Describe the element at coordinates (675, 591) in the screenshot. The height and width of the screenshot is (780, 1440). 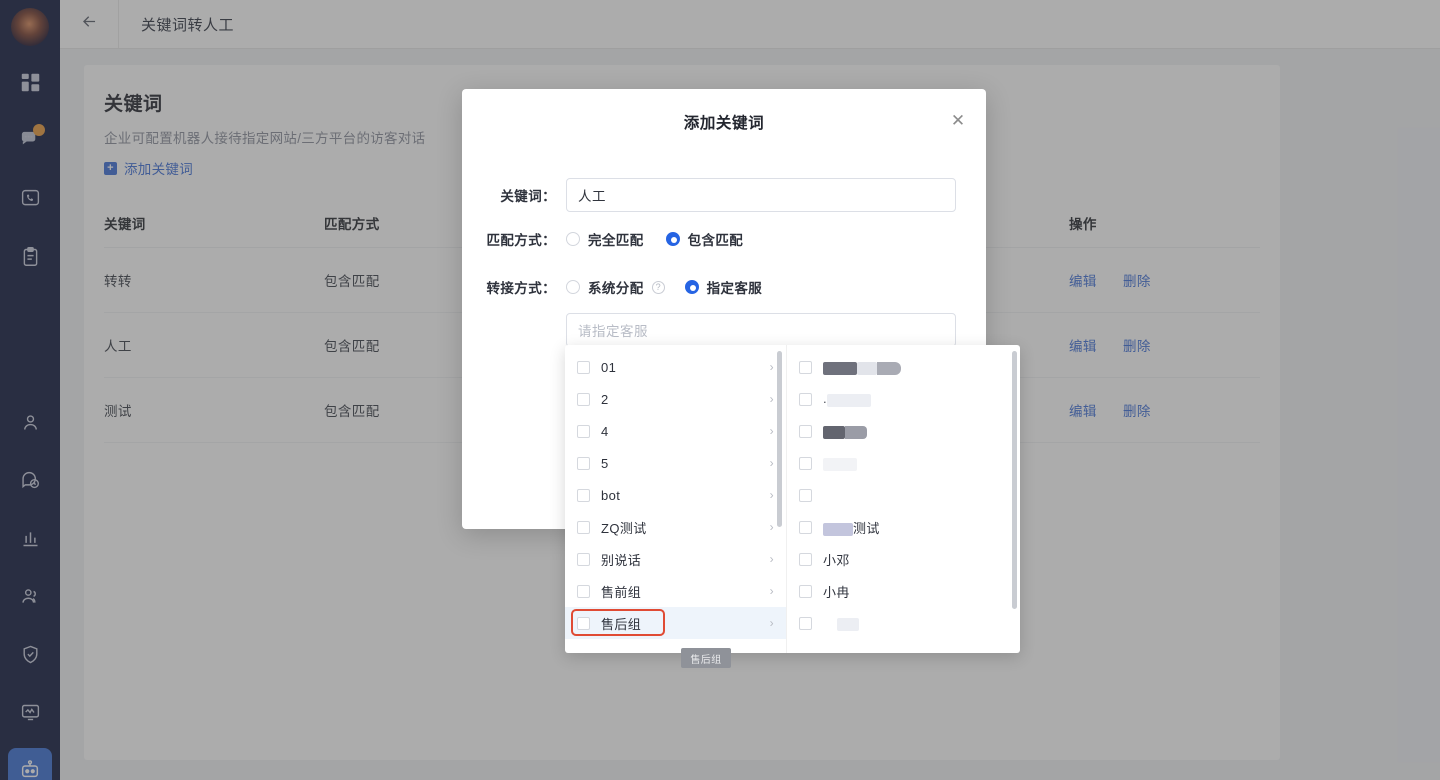
I see `dropdown-group-item: 售前组 ›` at that location.